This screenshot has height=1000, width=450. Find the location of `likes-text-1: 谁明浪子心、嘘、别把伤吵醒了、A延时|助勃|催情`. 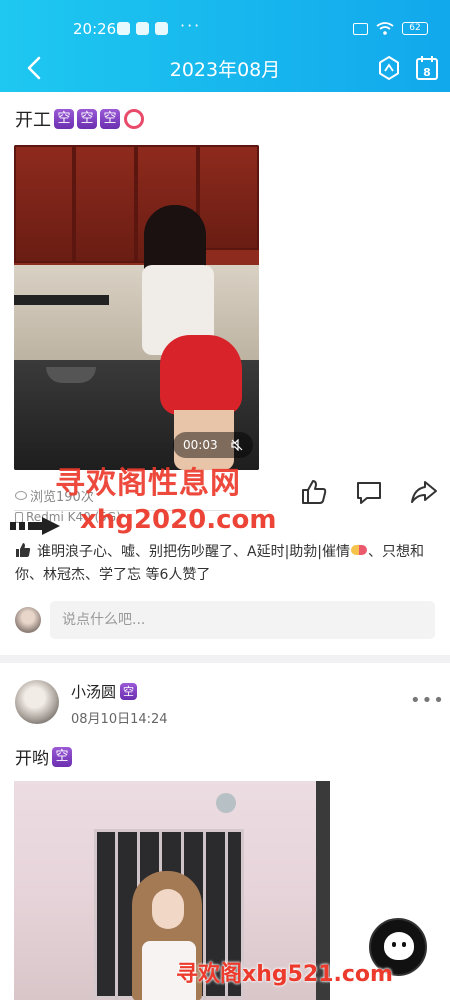

likes-text-1: 谁明浪子心、嘘、别把伤吵醒了、A延时|助勃|催情 is located at coordinates (194, 552).